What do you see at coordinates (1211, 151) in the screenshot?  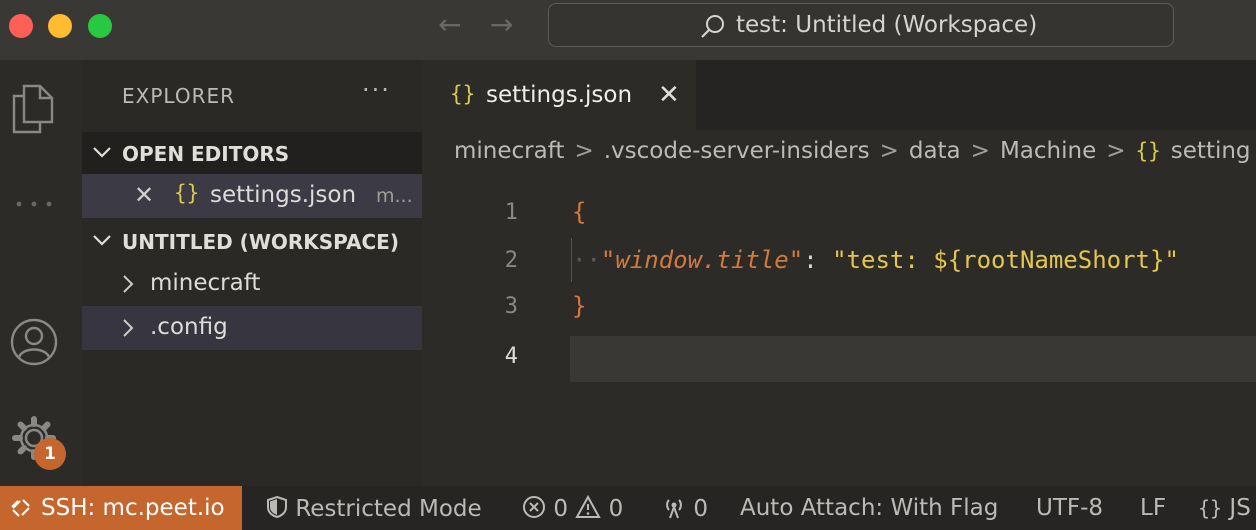 I see `breadcrumb-item: setting` at bounding box center [1211, 151].